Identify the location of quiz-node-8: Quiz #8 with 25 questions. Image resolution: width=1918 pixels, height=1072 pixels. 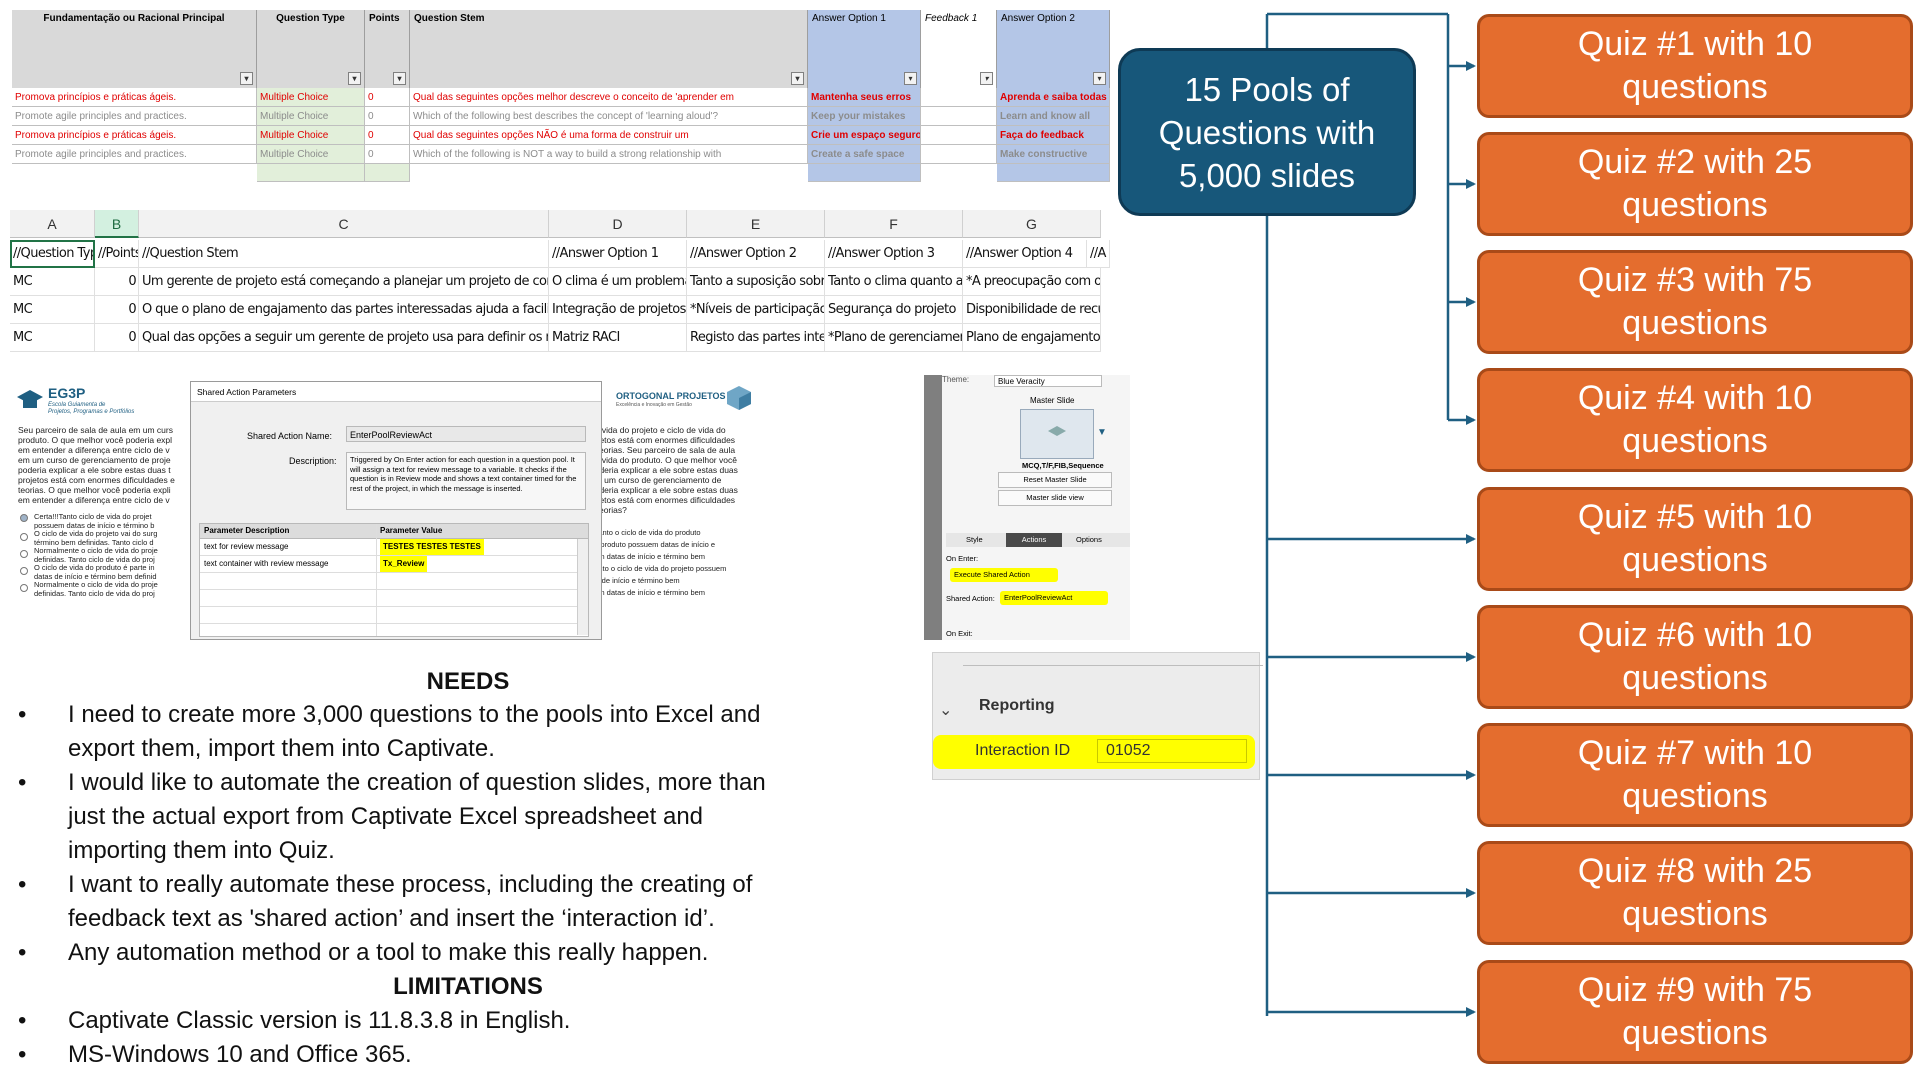
(1695, 893).